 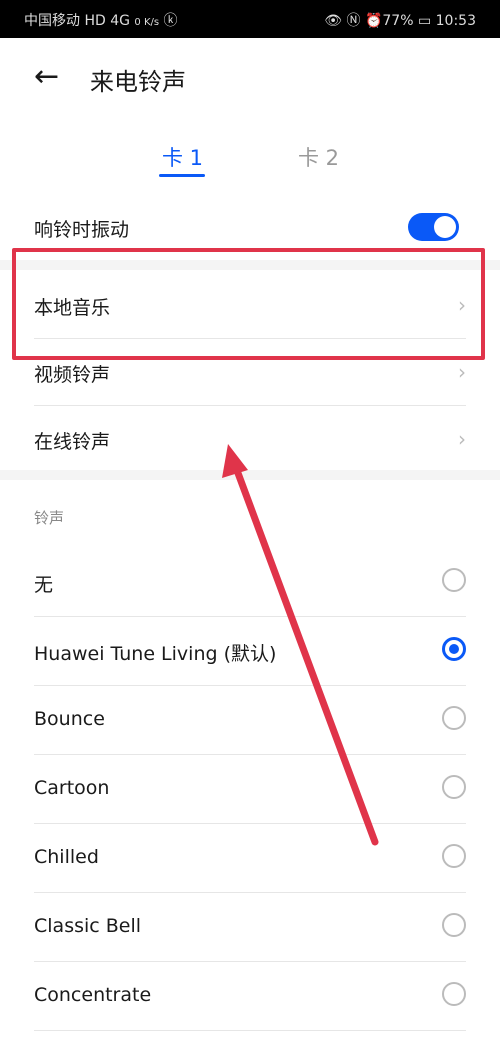 What do you see at coordinates (300, 645) in the screenshot?
I see `annotation-arrow` at bounding box center [300, 645].